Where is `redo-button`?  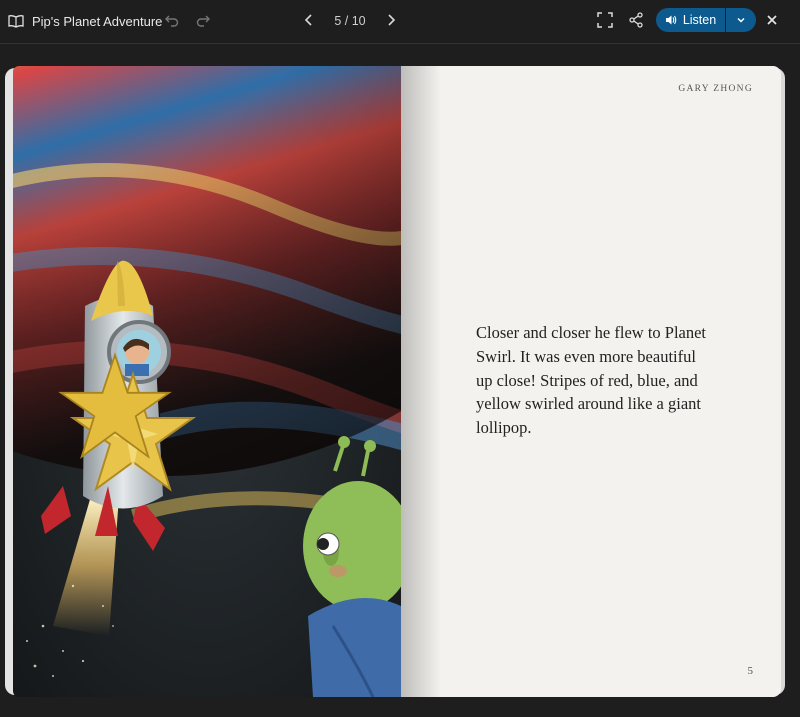
redo-button is located at coordinates (203, 20).